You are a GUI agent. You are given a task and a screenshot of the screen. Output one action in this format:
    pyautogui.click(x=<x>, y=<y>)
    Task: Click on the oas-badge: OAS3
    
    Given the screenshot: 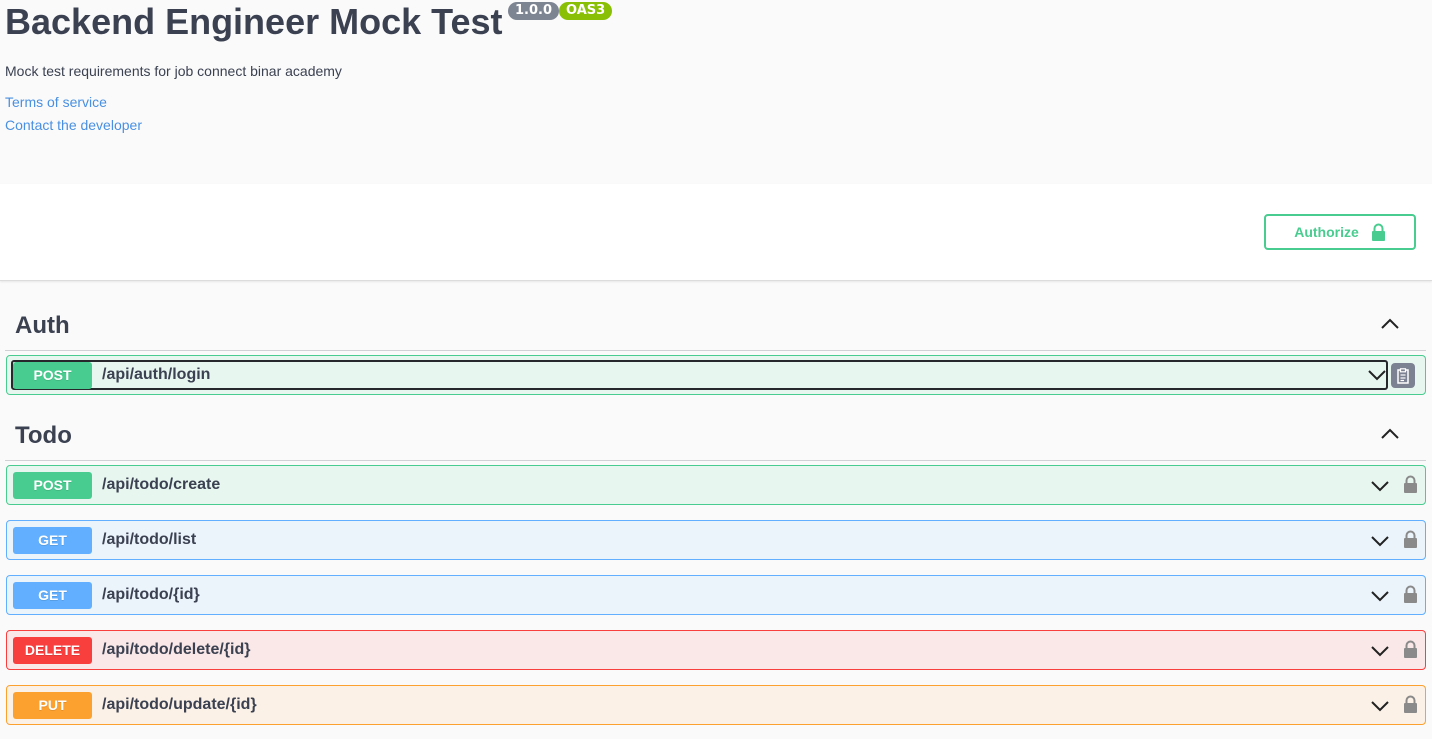 What is the action you would take?
    pyautogui.click(x=586, y=11)
    